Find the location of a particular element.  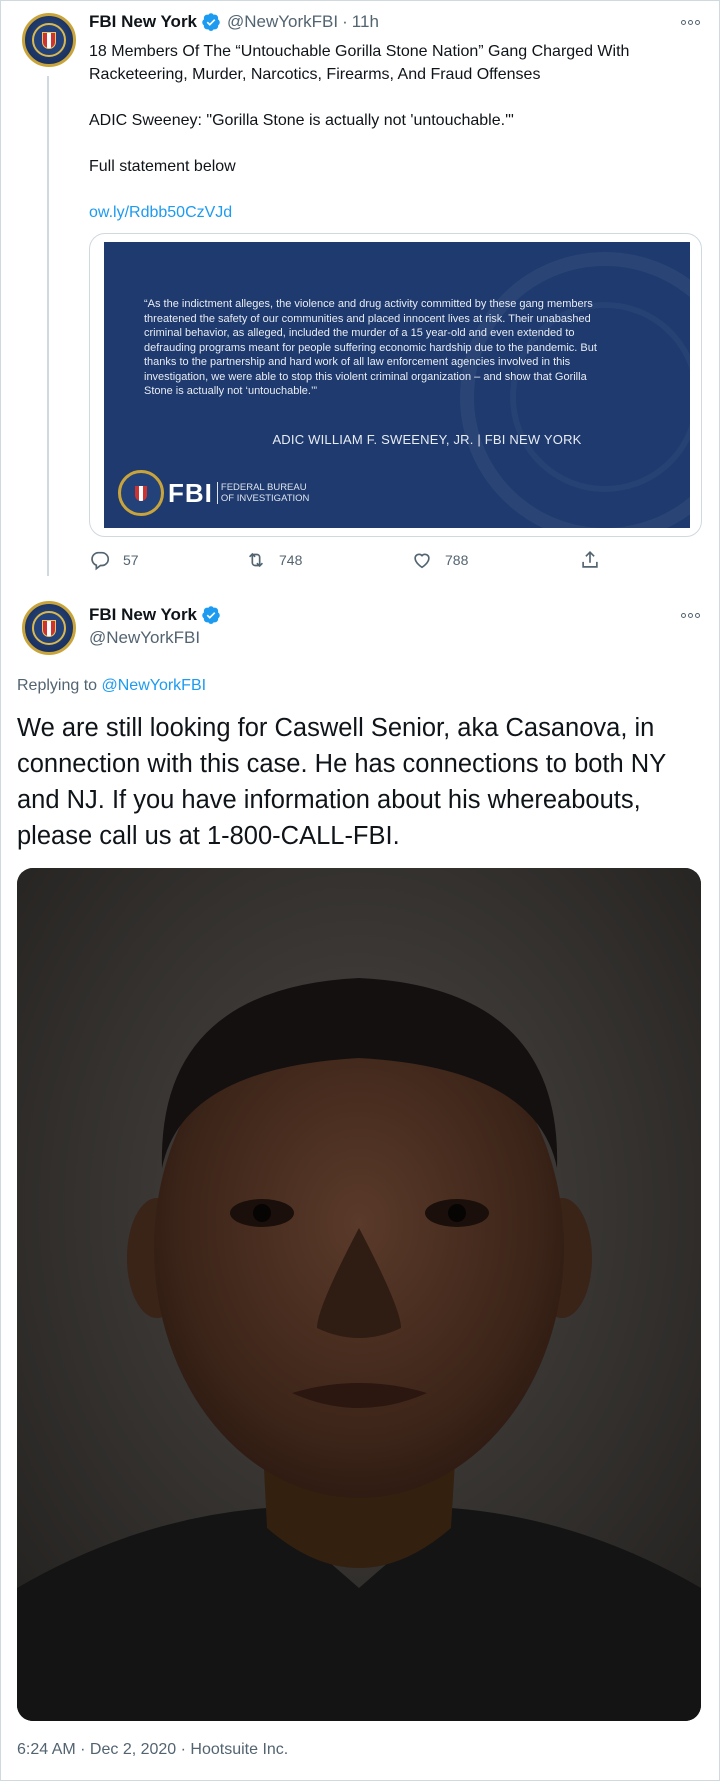

reply-icon is located at coordinates (100, 561).